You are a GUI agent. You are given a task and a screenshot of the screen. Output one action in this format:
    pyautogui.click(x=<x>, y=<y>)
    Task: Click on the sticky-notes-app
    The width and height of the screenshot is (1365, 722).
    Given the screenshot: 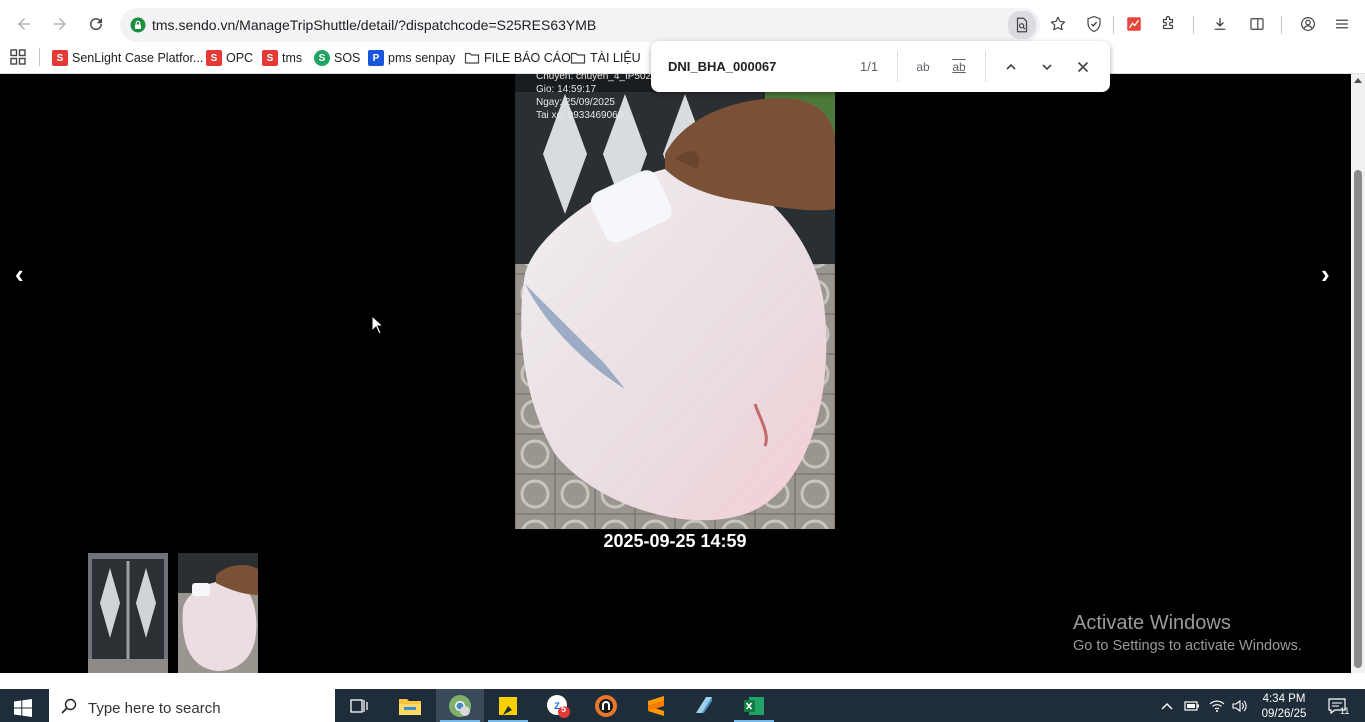 What is the action you would take?
    pyautogui.click(x=508, y=705)
    